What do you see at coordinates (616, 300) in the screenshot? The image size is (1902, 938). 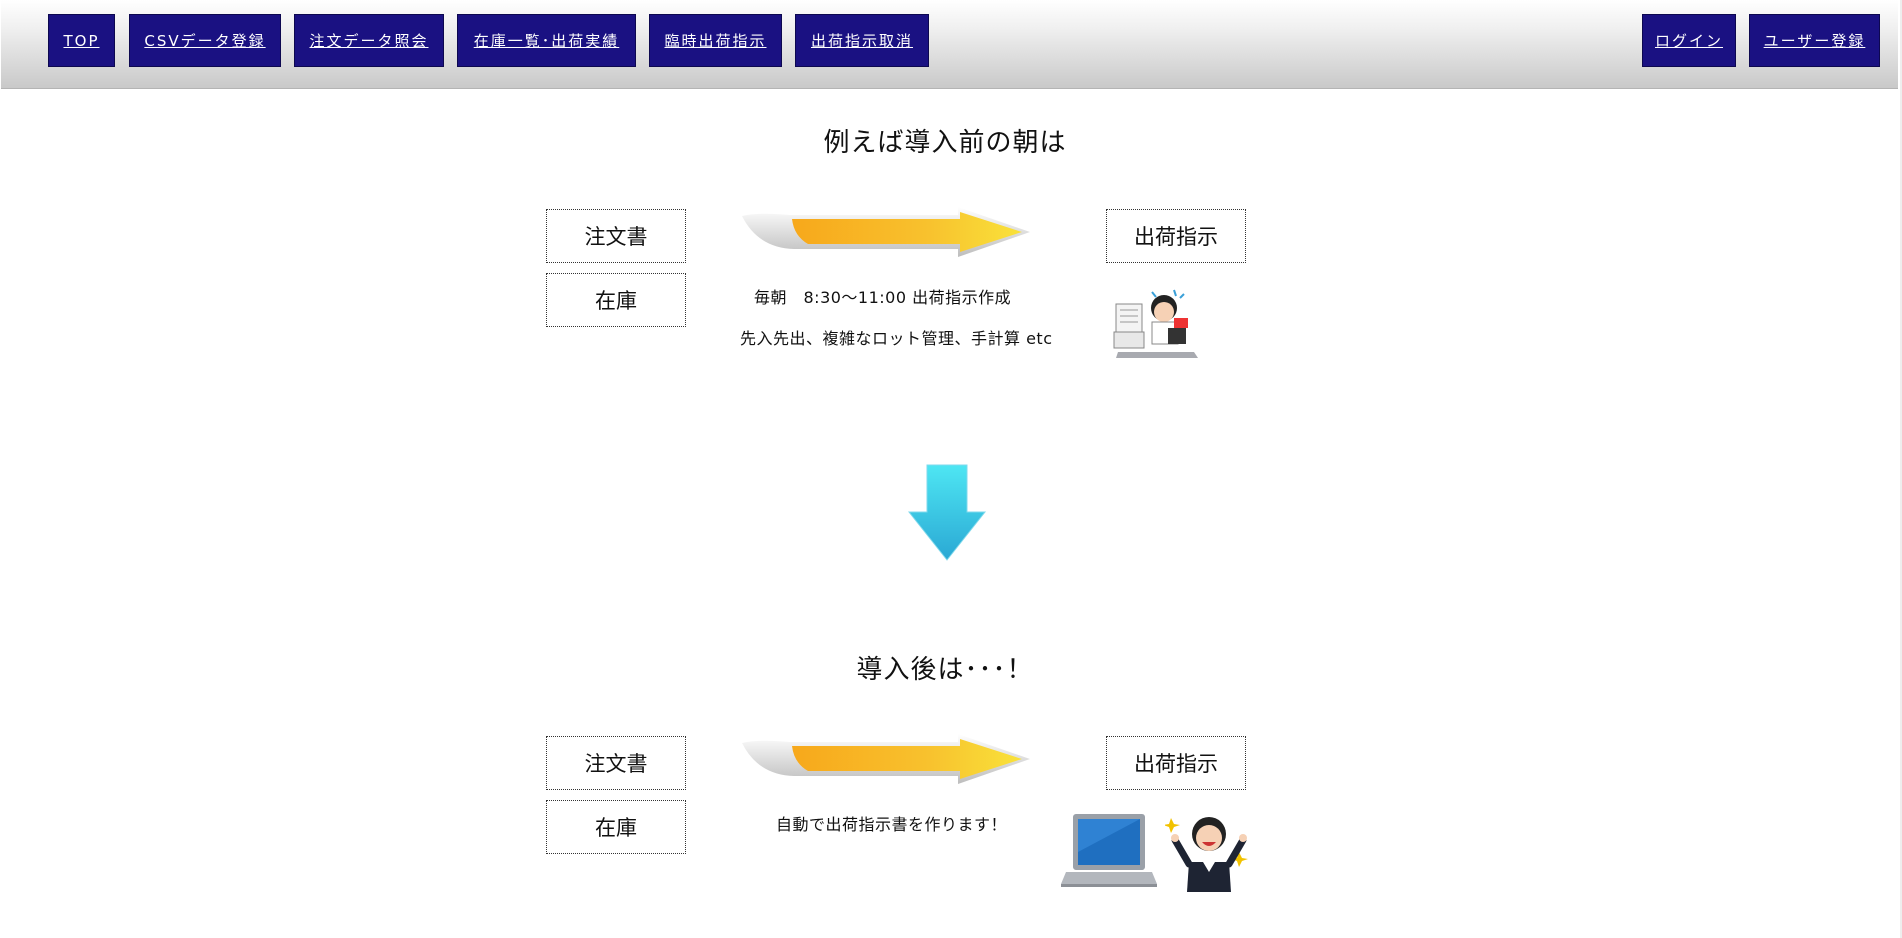 I see `before-stock-box: 在庫` at bounding box center [616, 300].